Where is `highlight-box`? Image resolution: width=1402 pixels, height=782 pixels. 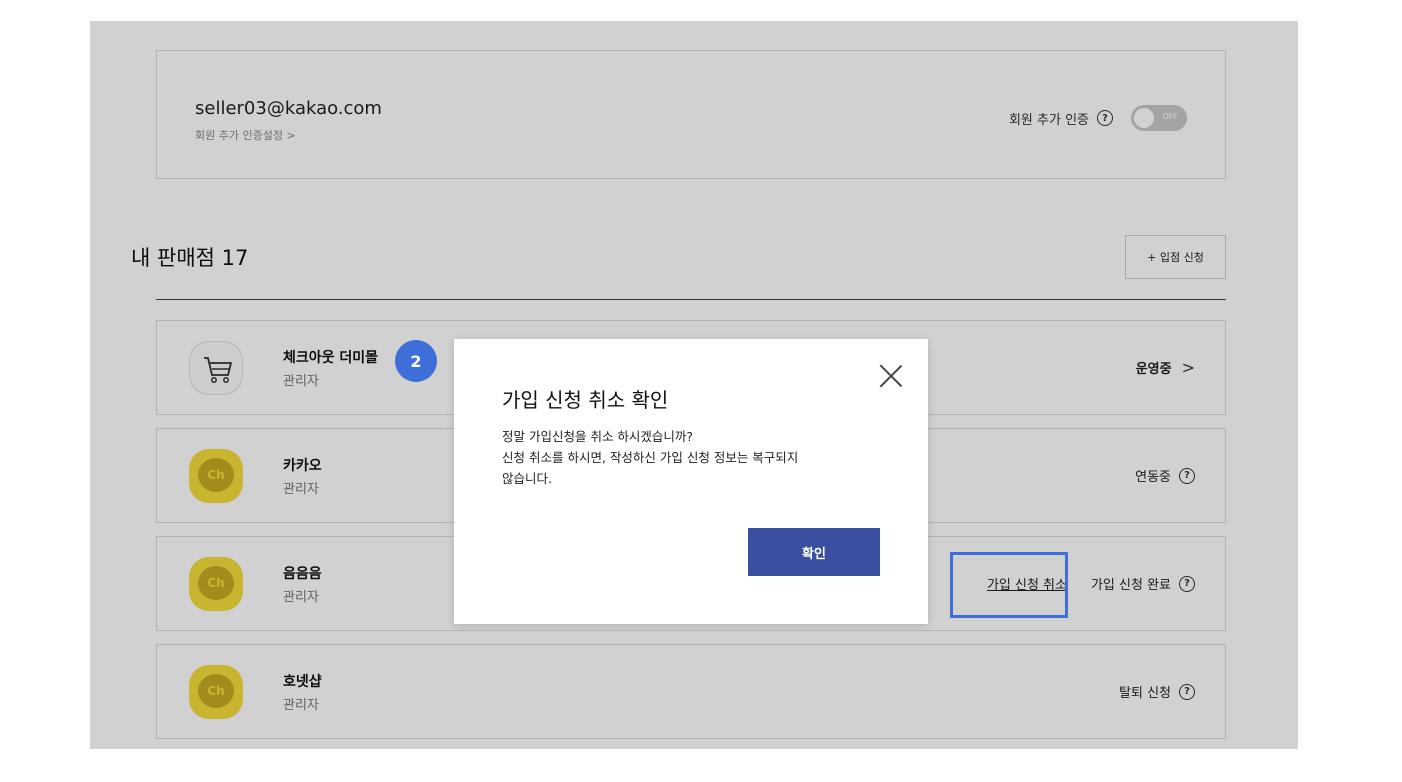 highlight-box is located at coordinates (1009, 585).